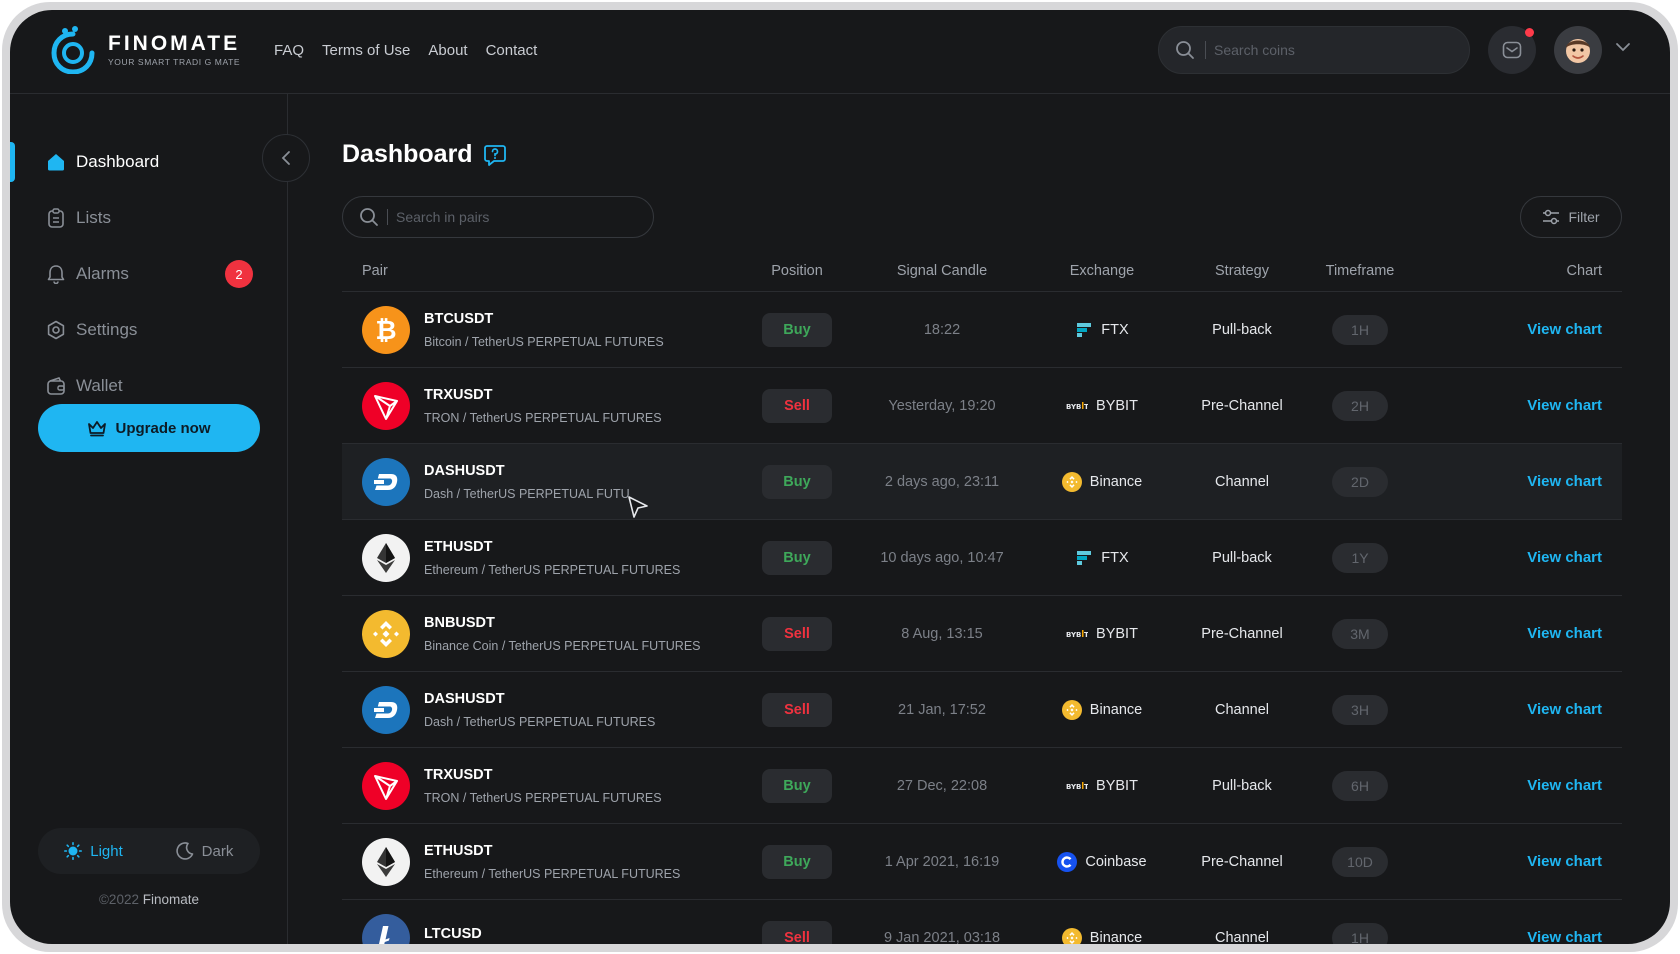 The image size is (1680, 954). I want to click on mouse-cursor-icon, so click(638, 507).